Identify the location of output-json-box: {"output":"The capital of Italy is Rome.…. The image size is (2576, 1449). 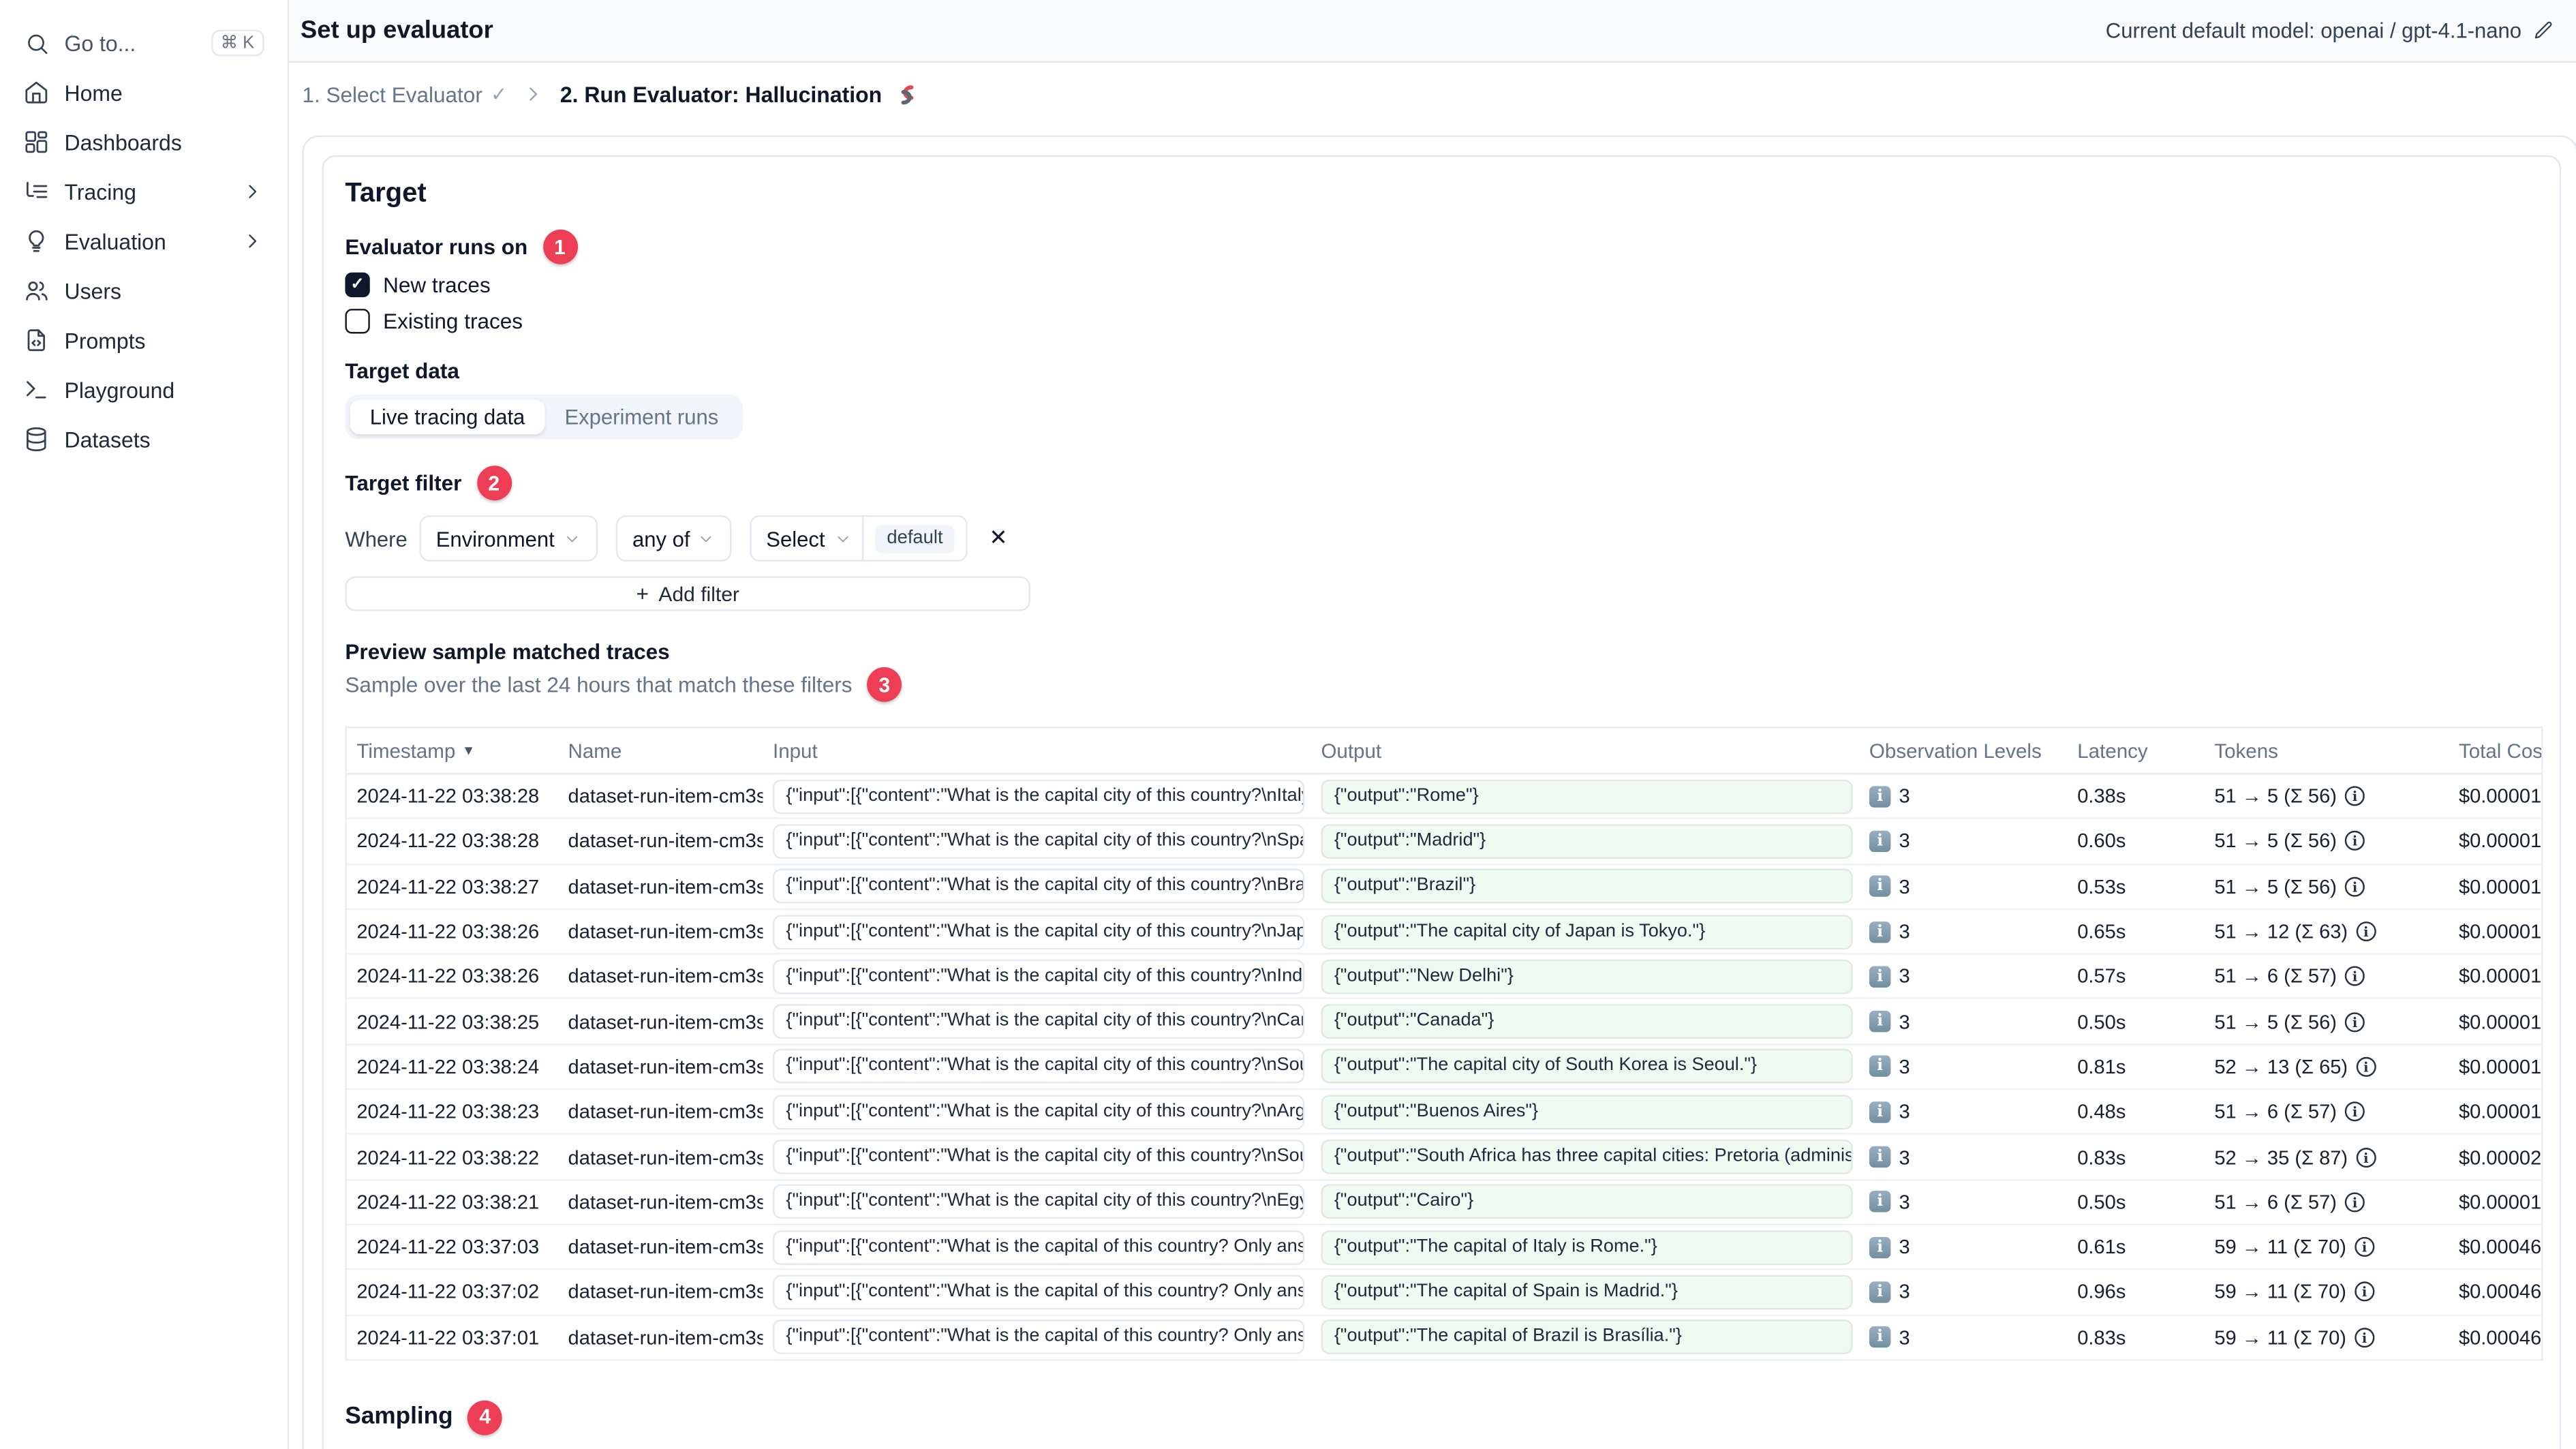
(1587, 1247).